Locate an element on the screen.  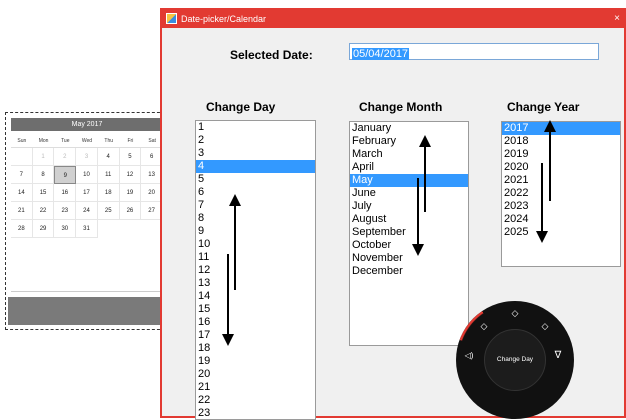
calendar-day: 29 is located at coordinates (43, 229).